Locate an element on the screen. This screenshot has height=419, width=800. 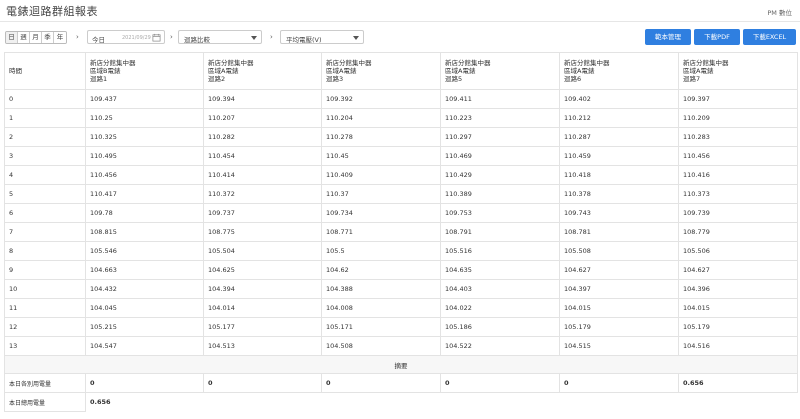
date-picker-value: 2021/09/29 is located at coordinates (136, 38).